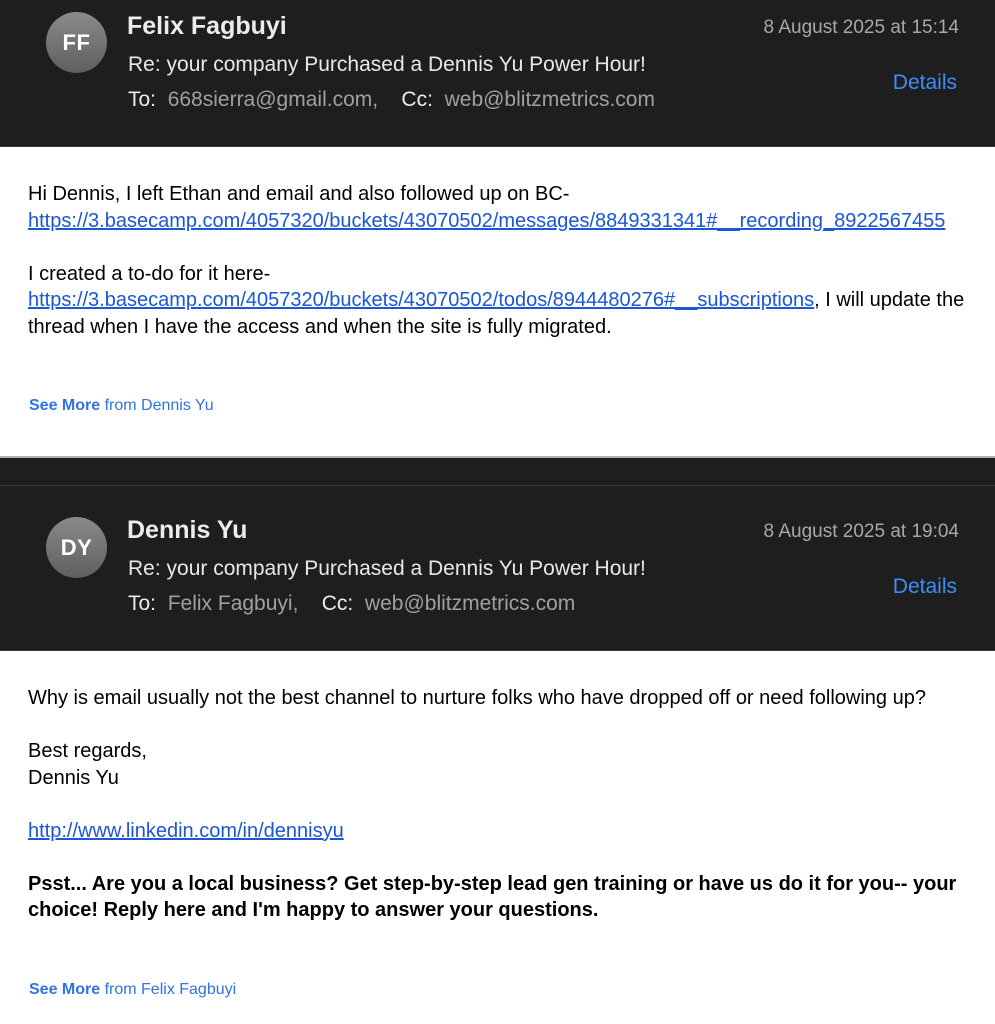  Describe the element at coordinates (76, 42) in the screenshot. I see `avatar: FF` at that location.